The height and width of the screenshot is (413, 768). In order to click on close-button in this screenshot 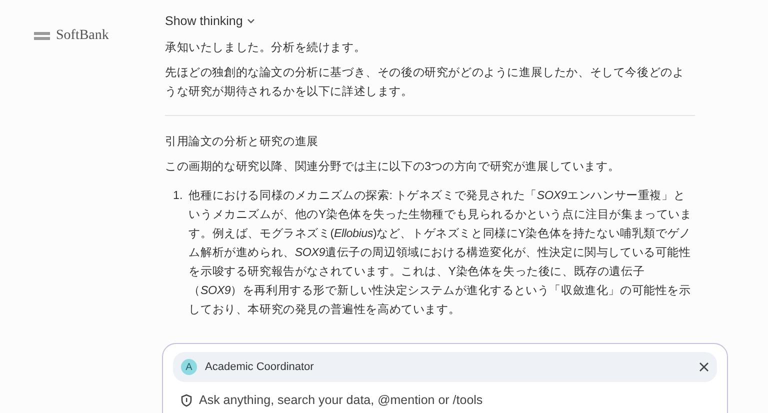, I will do `click(704, 367)`.